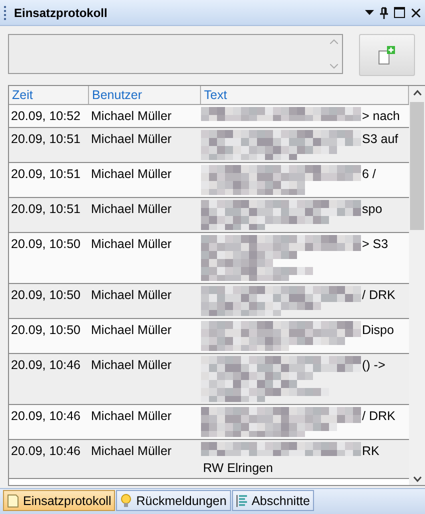 This screenshot has width=425, height=514. I want to click on new-document-icon, so click(387, 55).